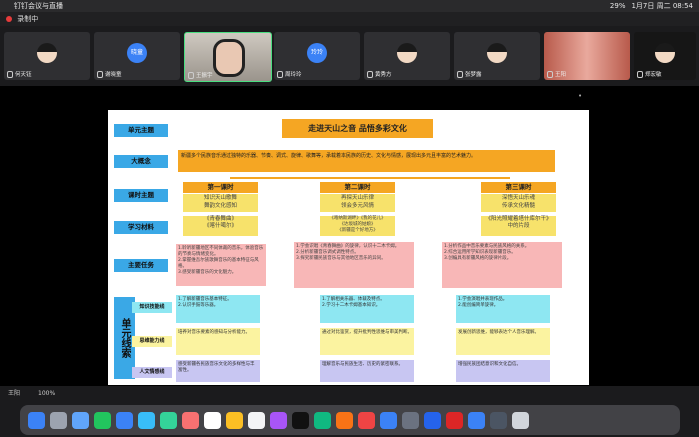 The image size is (699, 437). What do you see at coordinates (357, 226) in the screenshot?
I see `lesson-2-material: 《喀纳斯湖畔》《我的花儿》 《达坂城的姑娘》 《新疆是个好地方》` at bounding box center [357, 226].